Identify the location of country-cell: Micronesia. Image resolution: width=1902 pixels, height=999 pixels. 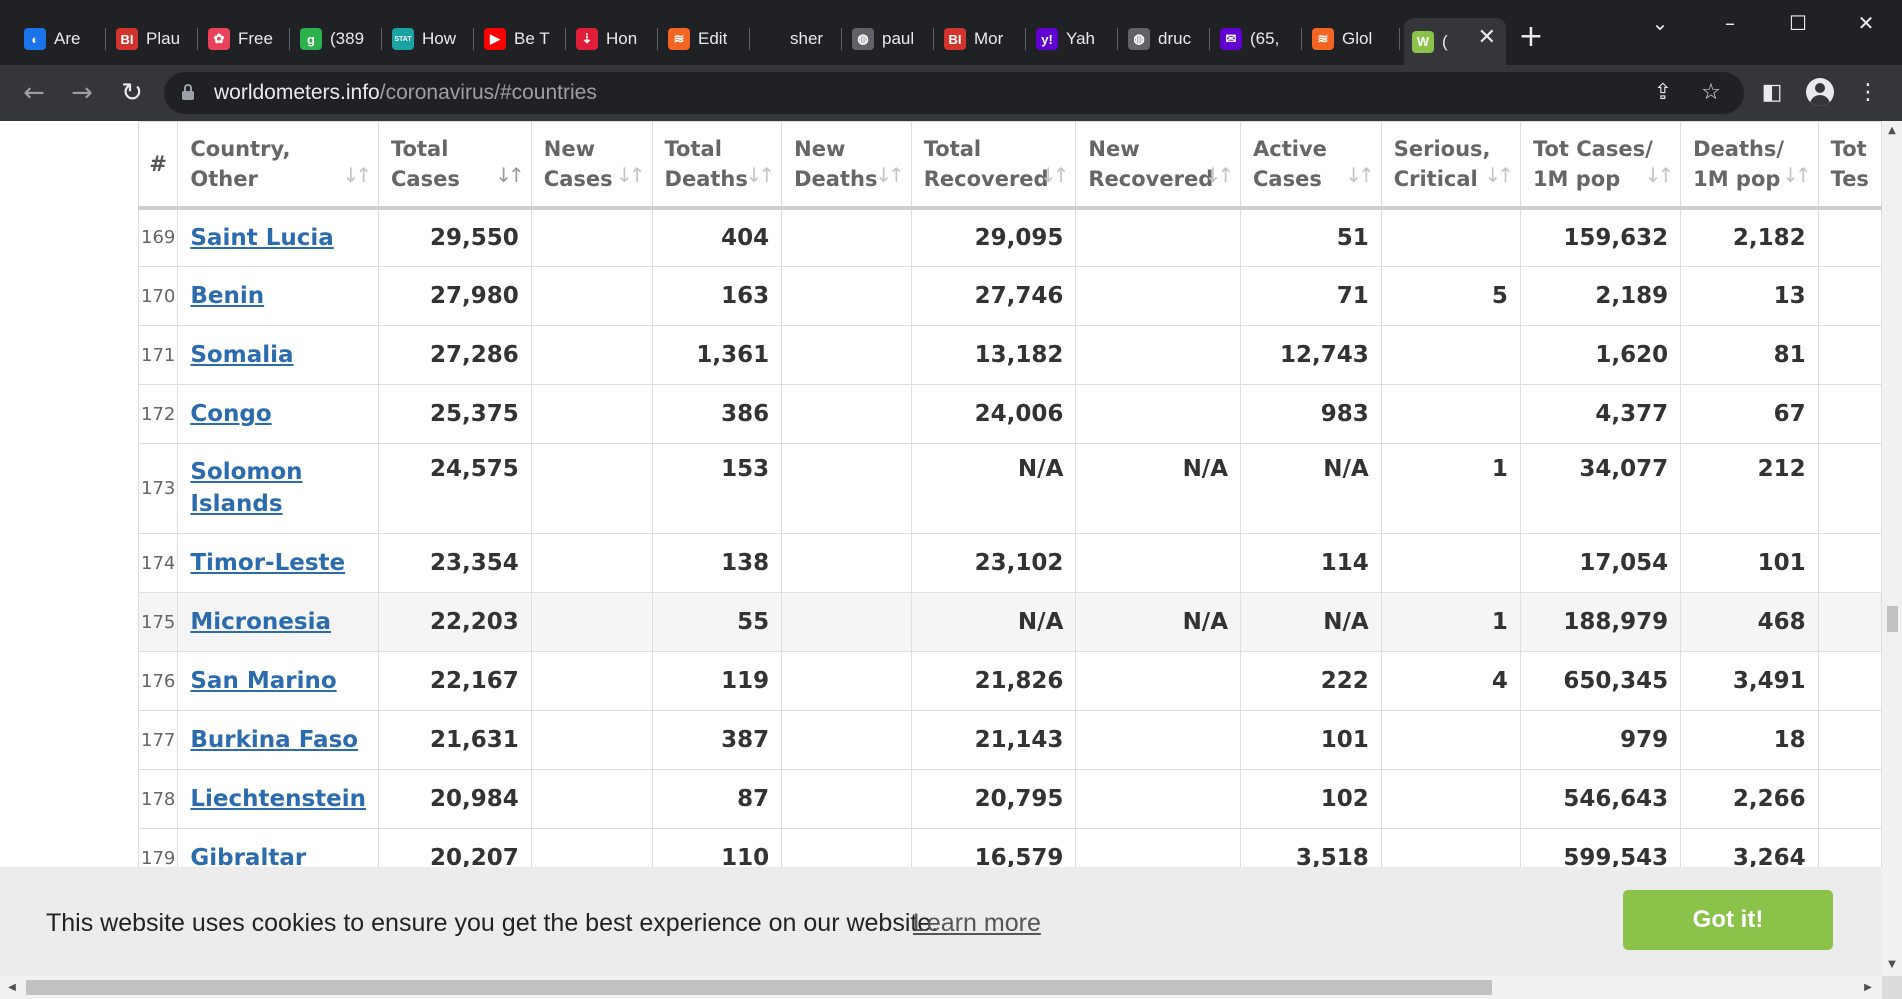
(278, 622).